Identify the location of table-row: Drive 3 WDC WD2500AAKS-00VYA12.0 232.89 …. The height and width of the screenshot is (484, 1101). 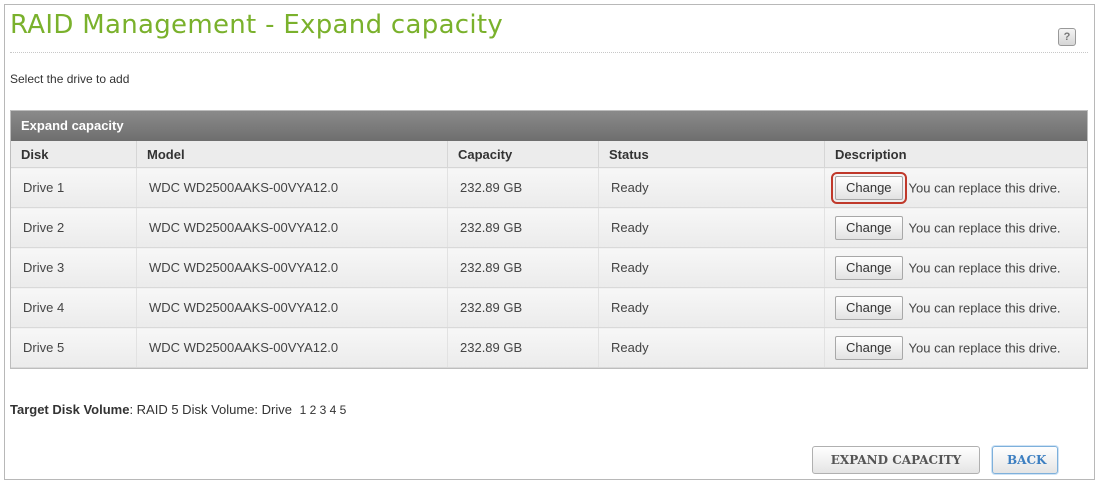
(549, 267).